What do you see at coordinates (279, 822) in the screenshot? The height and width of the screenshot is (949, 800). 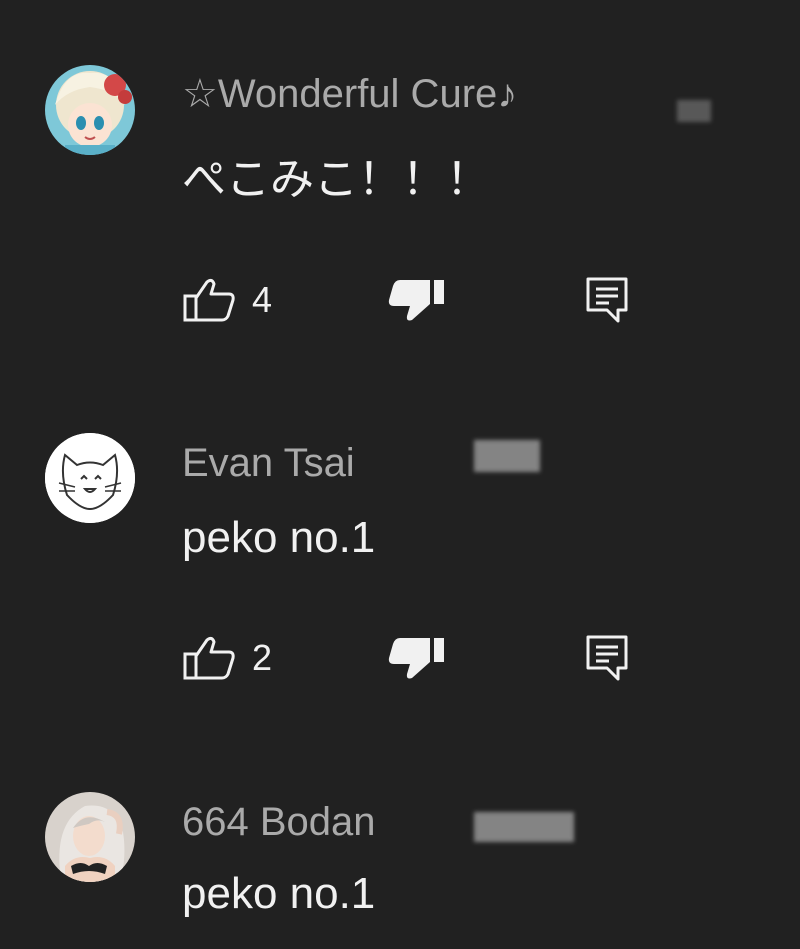 I see `comment-author: 664 Bodan` at bounding box center [279, 822].